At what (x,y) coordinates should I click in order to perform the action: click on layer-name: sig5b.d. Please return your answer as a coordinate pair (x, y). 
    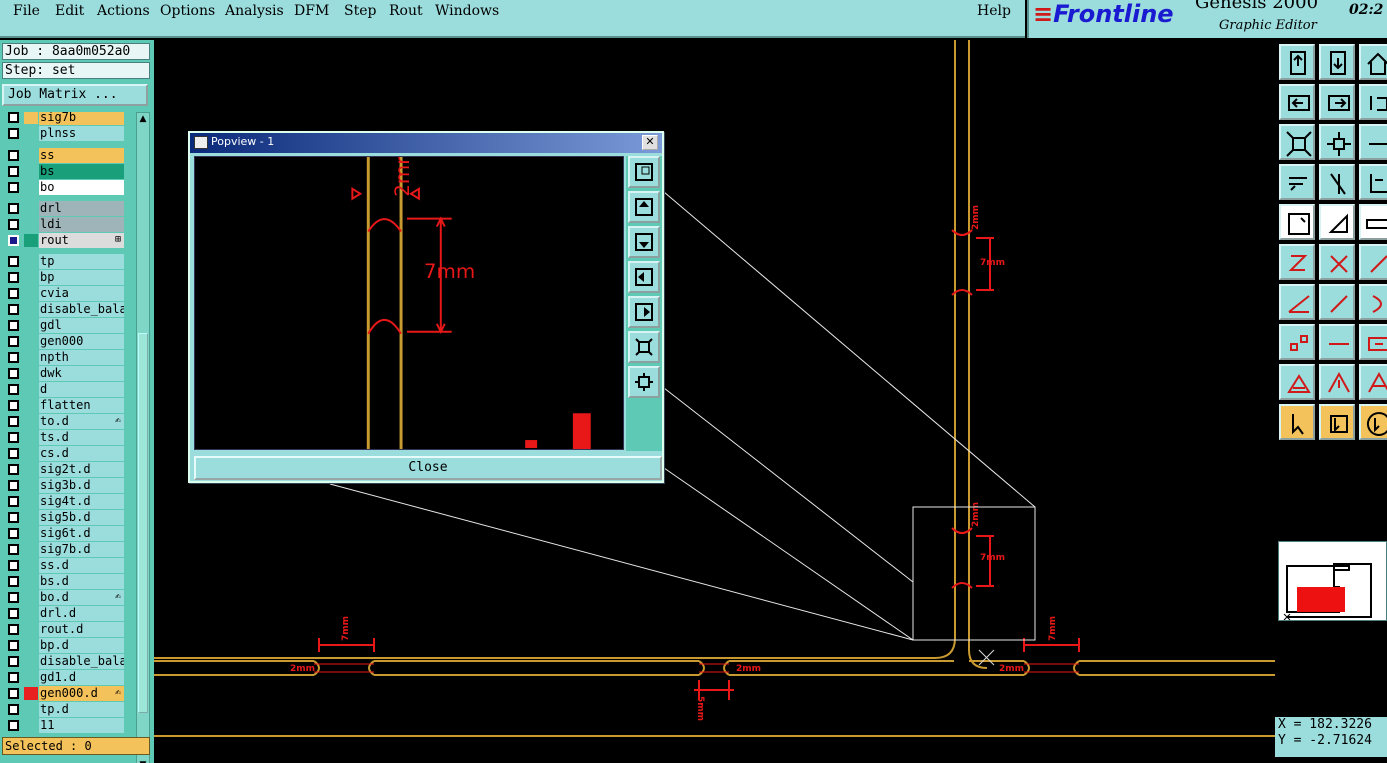
    Looking at the image, I should click on (81, 517).